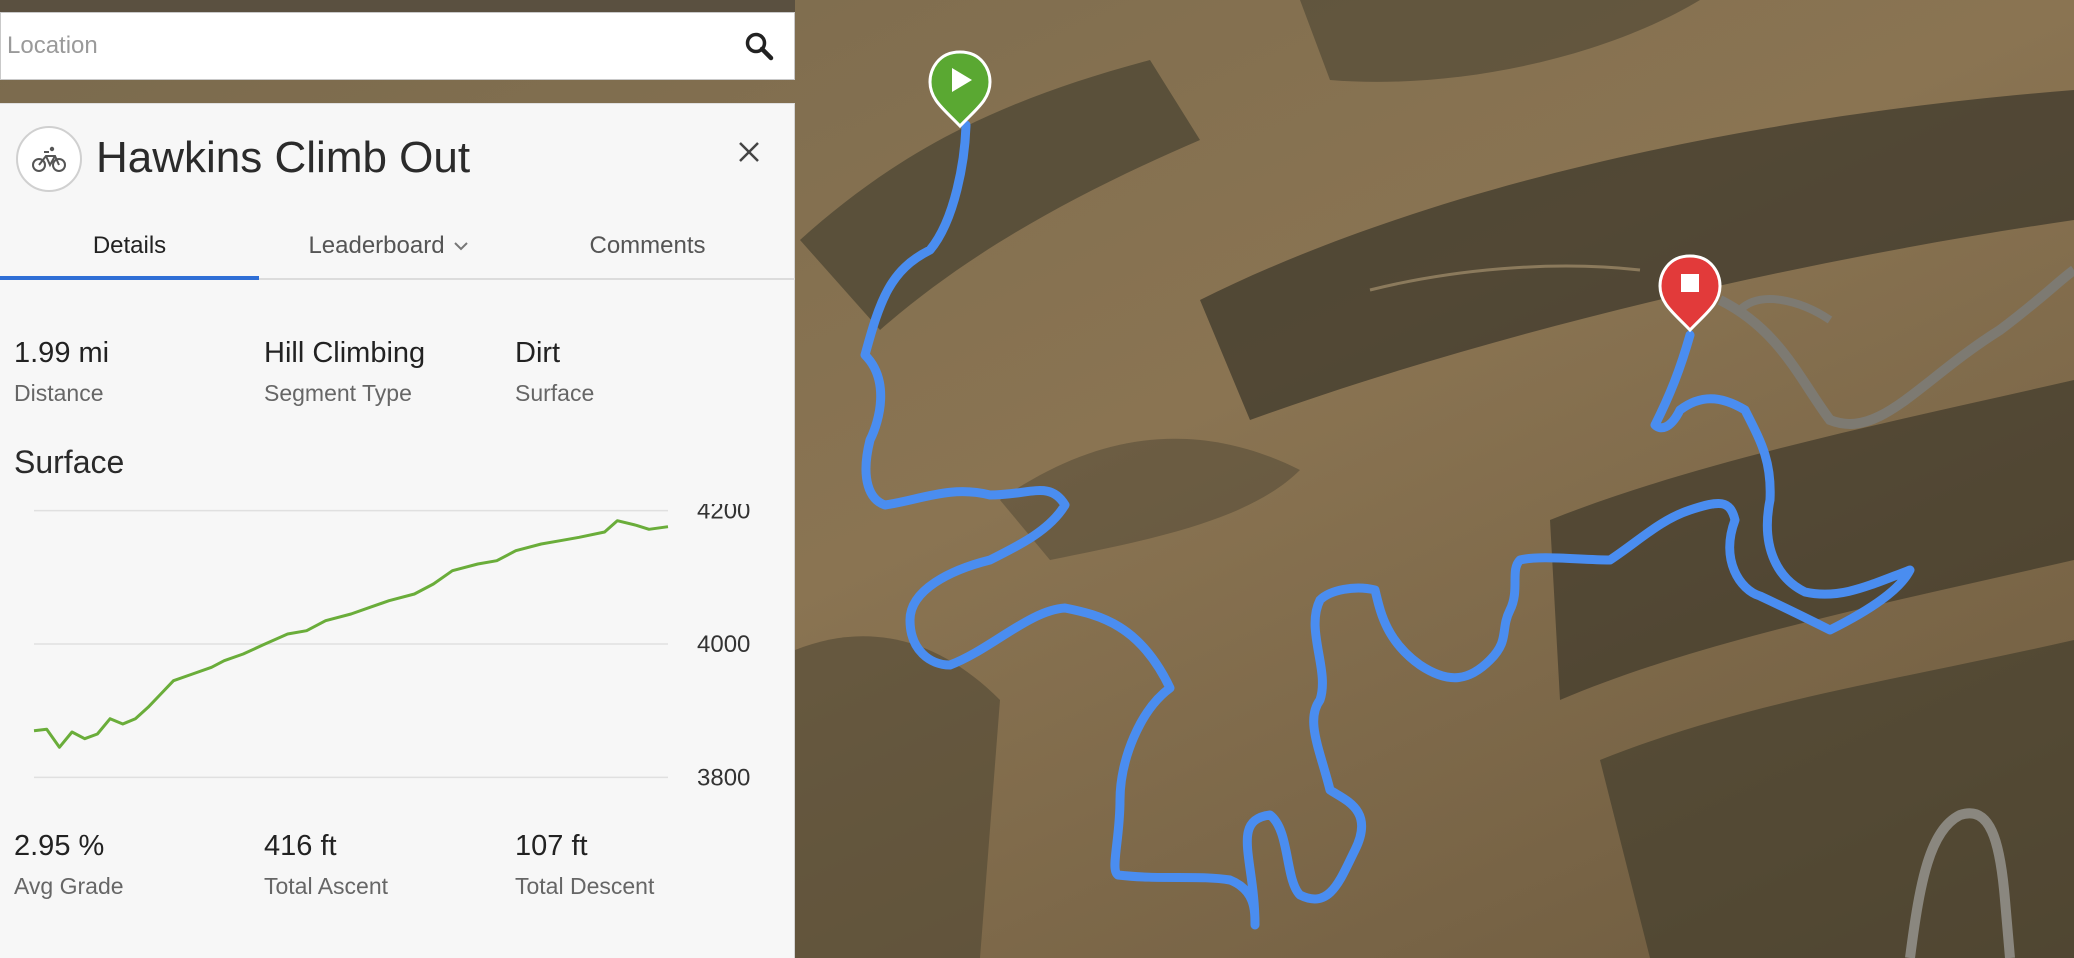 The width and height of the screenshot is (2074, 958). What do you see at coordinates (59, 846) in the screenshot?
I see `stat-value: 2.95 %` at bounding box center [59, 846].